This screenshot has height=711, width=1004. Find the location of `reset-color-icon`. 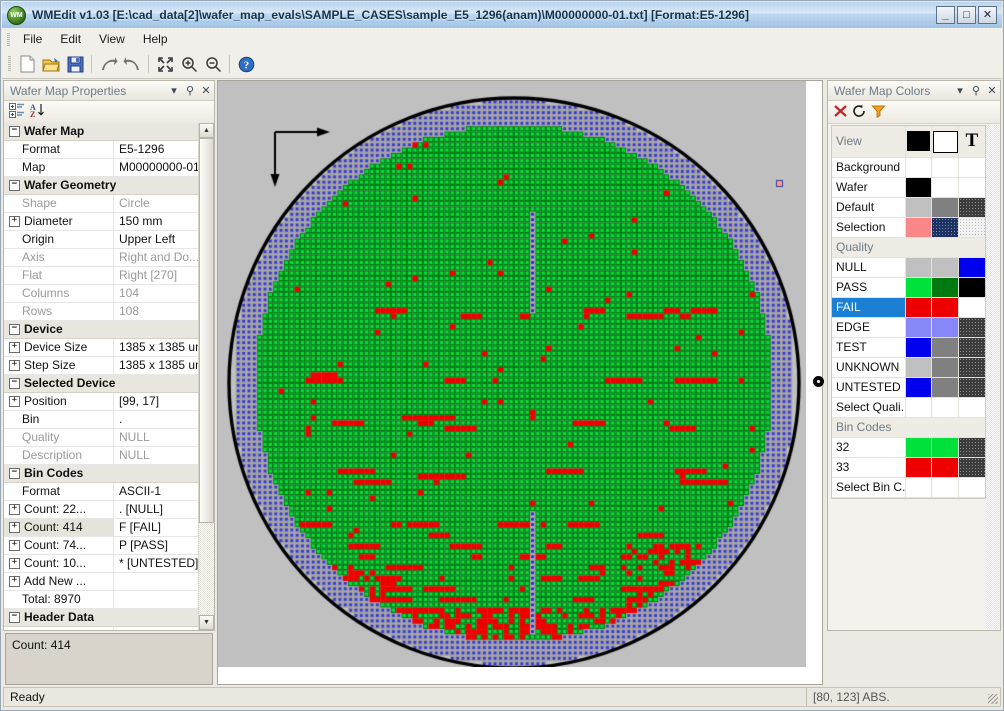

reset-color-icon is located at coordinates (859, 112).